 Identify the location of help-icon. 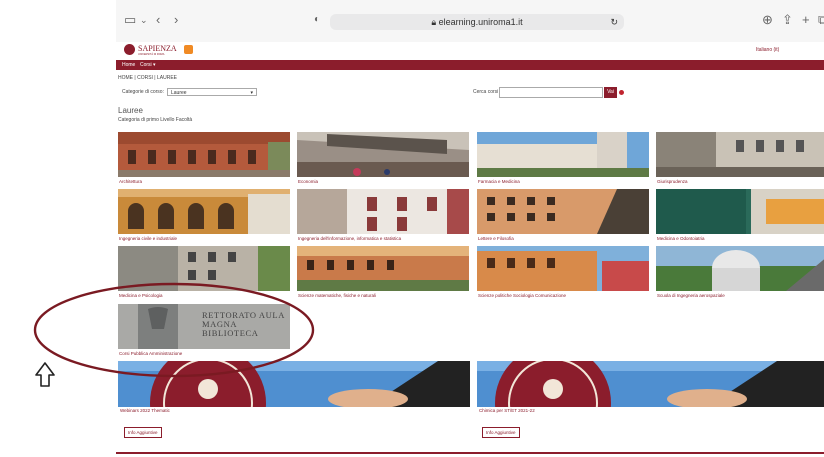
(621, 92).